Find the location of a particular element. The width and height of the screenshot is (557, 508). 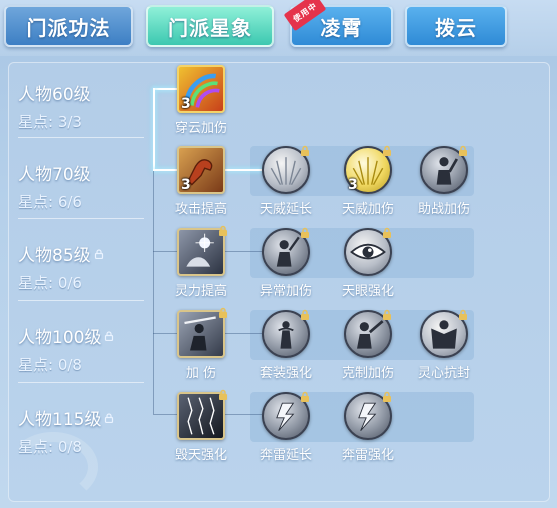

flexed-arm-icon: 3 is located at coordinates (201, 170).